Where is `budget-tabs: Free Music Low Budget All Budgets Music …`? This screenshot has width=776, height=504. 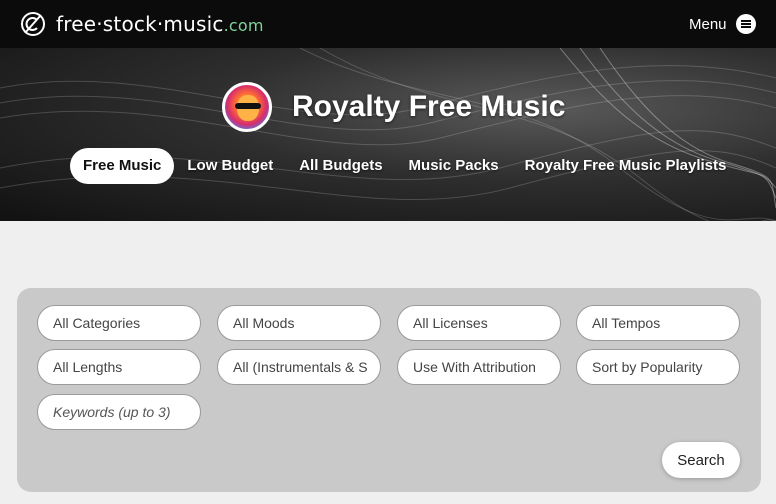 budget-tabs: Free Music Low Budget All Budgets Music … is located at coordinates (404, 166).